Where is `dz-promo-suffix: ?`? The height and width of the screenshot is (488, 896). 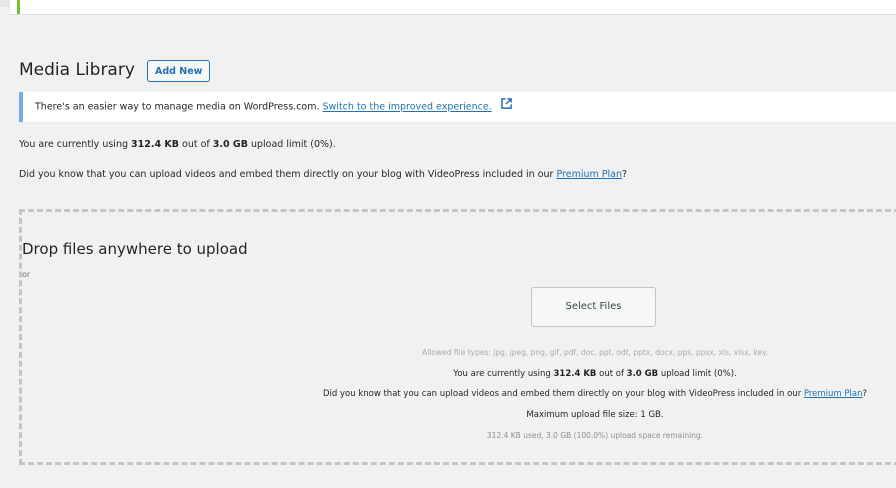 dz-promo-suffix: ? is located at coordinates (865, 394).